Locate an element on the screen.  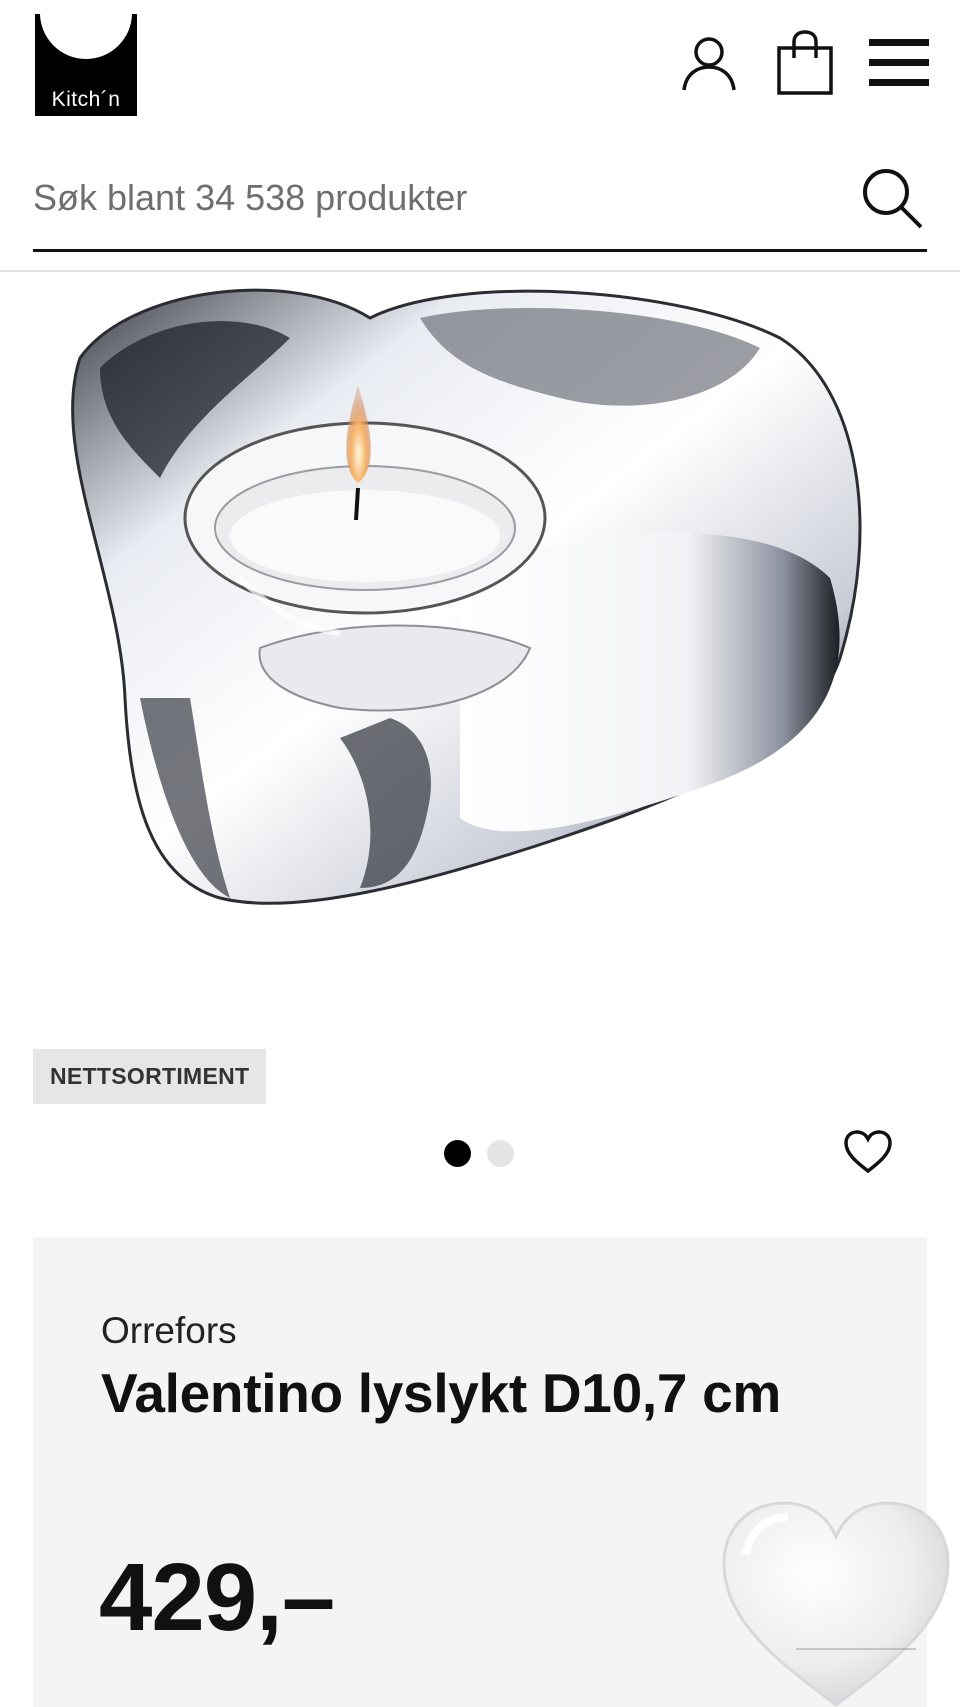
heart-3d-icon is located at coordinates (836, 1601).